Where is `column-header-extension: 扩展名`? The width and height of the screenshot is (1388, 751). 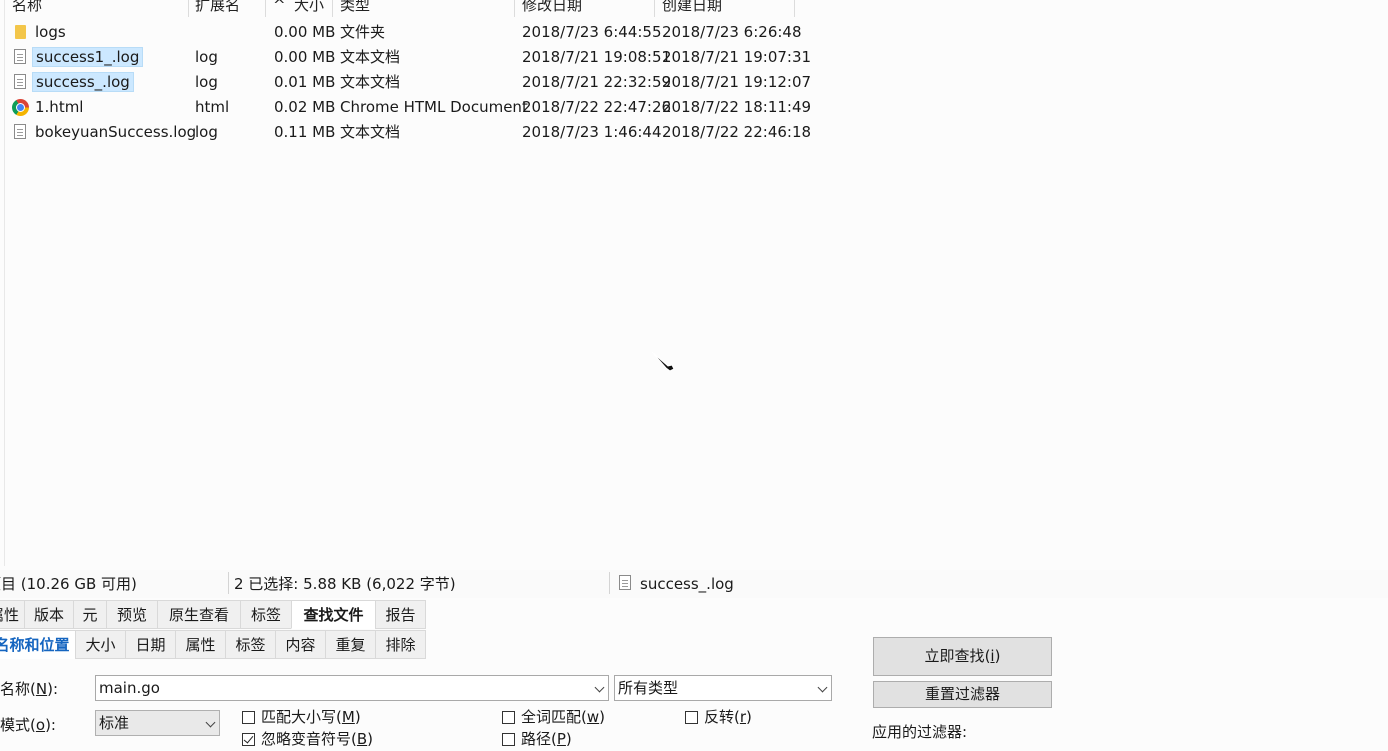
column-header-extension: 扩展名 is located at coordinates (217, 8).